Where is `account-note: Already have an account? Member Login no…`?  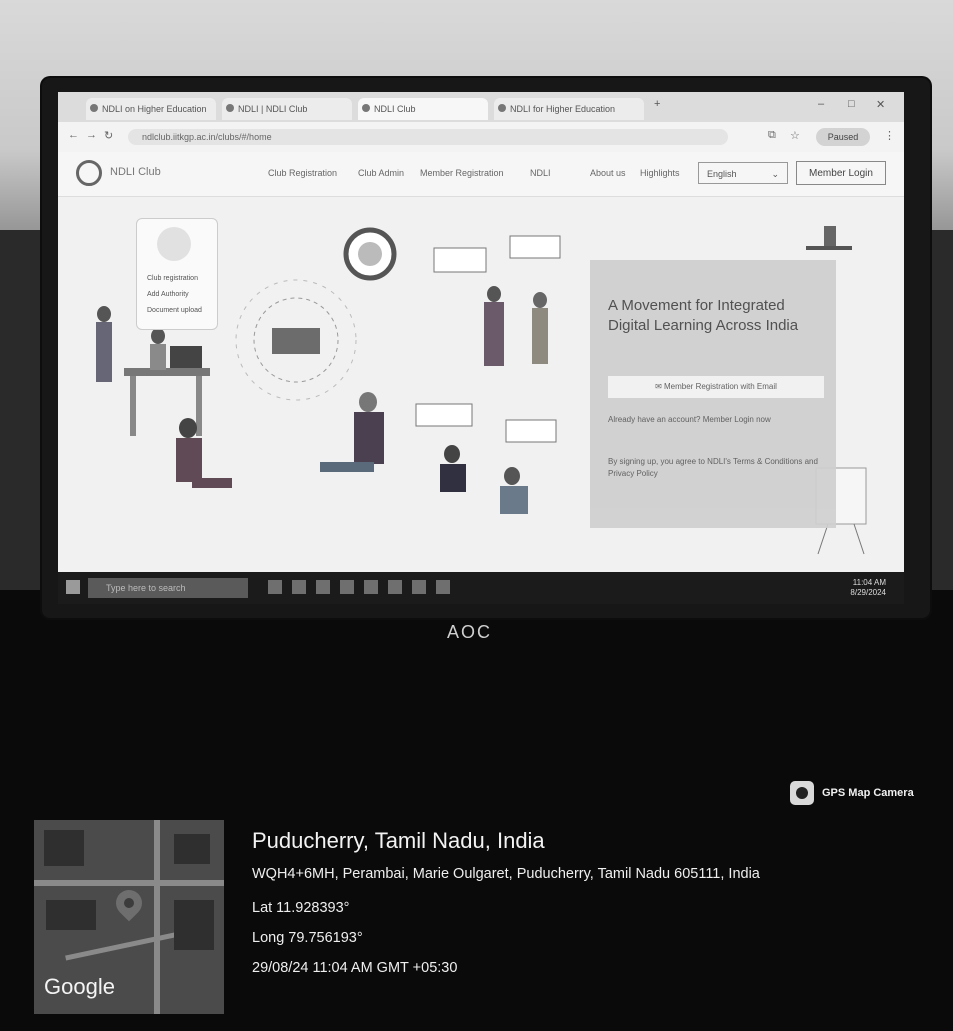
account-note: Already have an account? Member Login no… is located at coordinates (713, 420).